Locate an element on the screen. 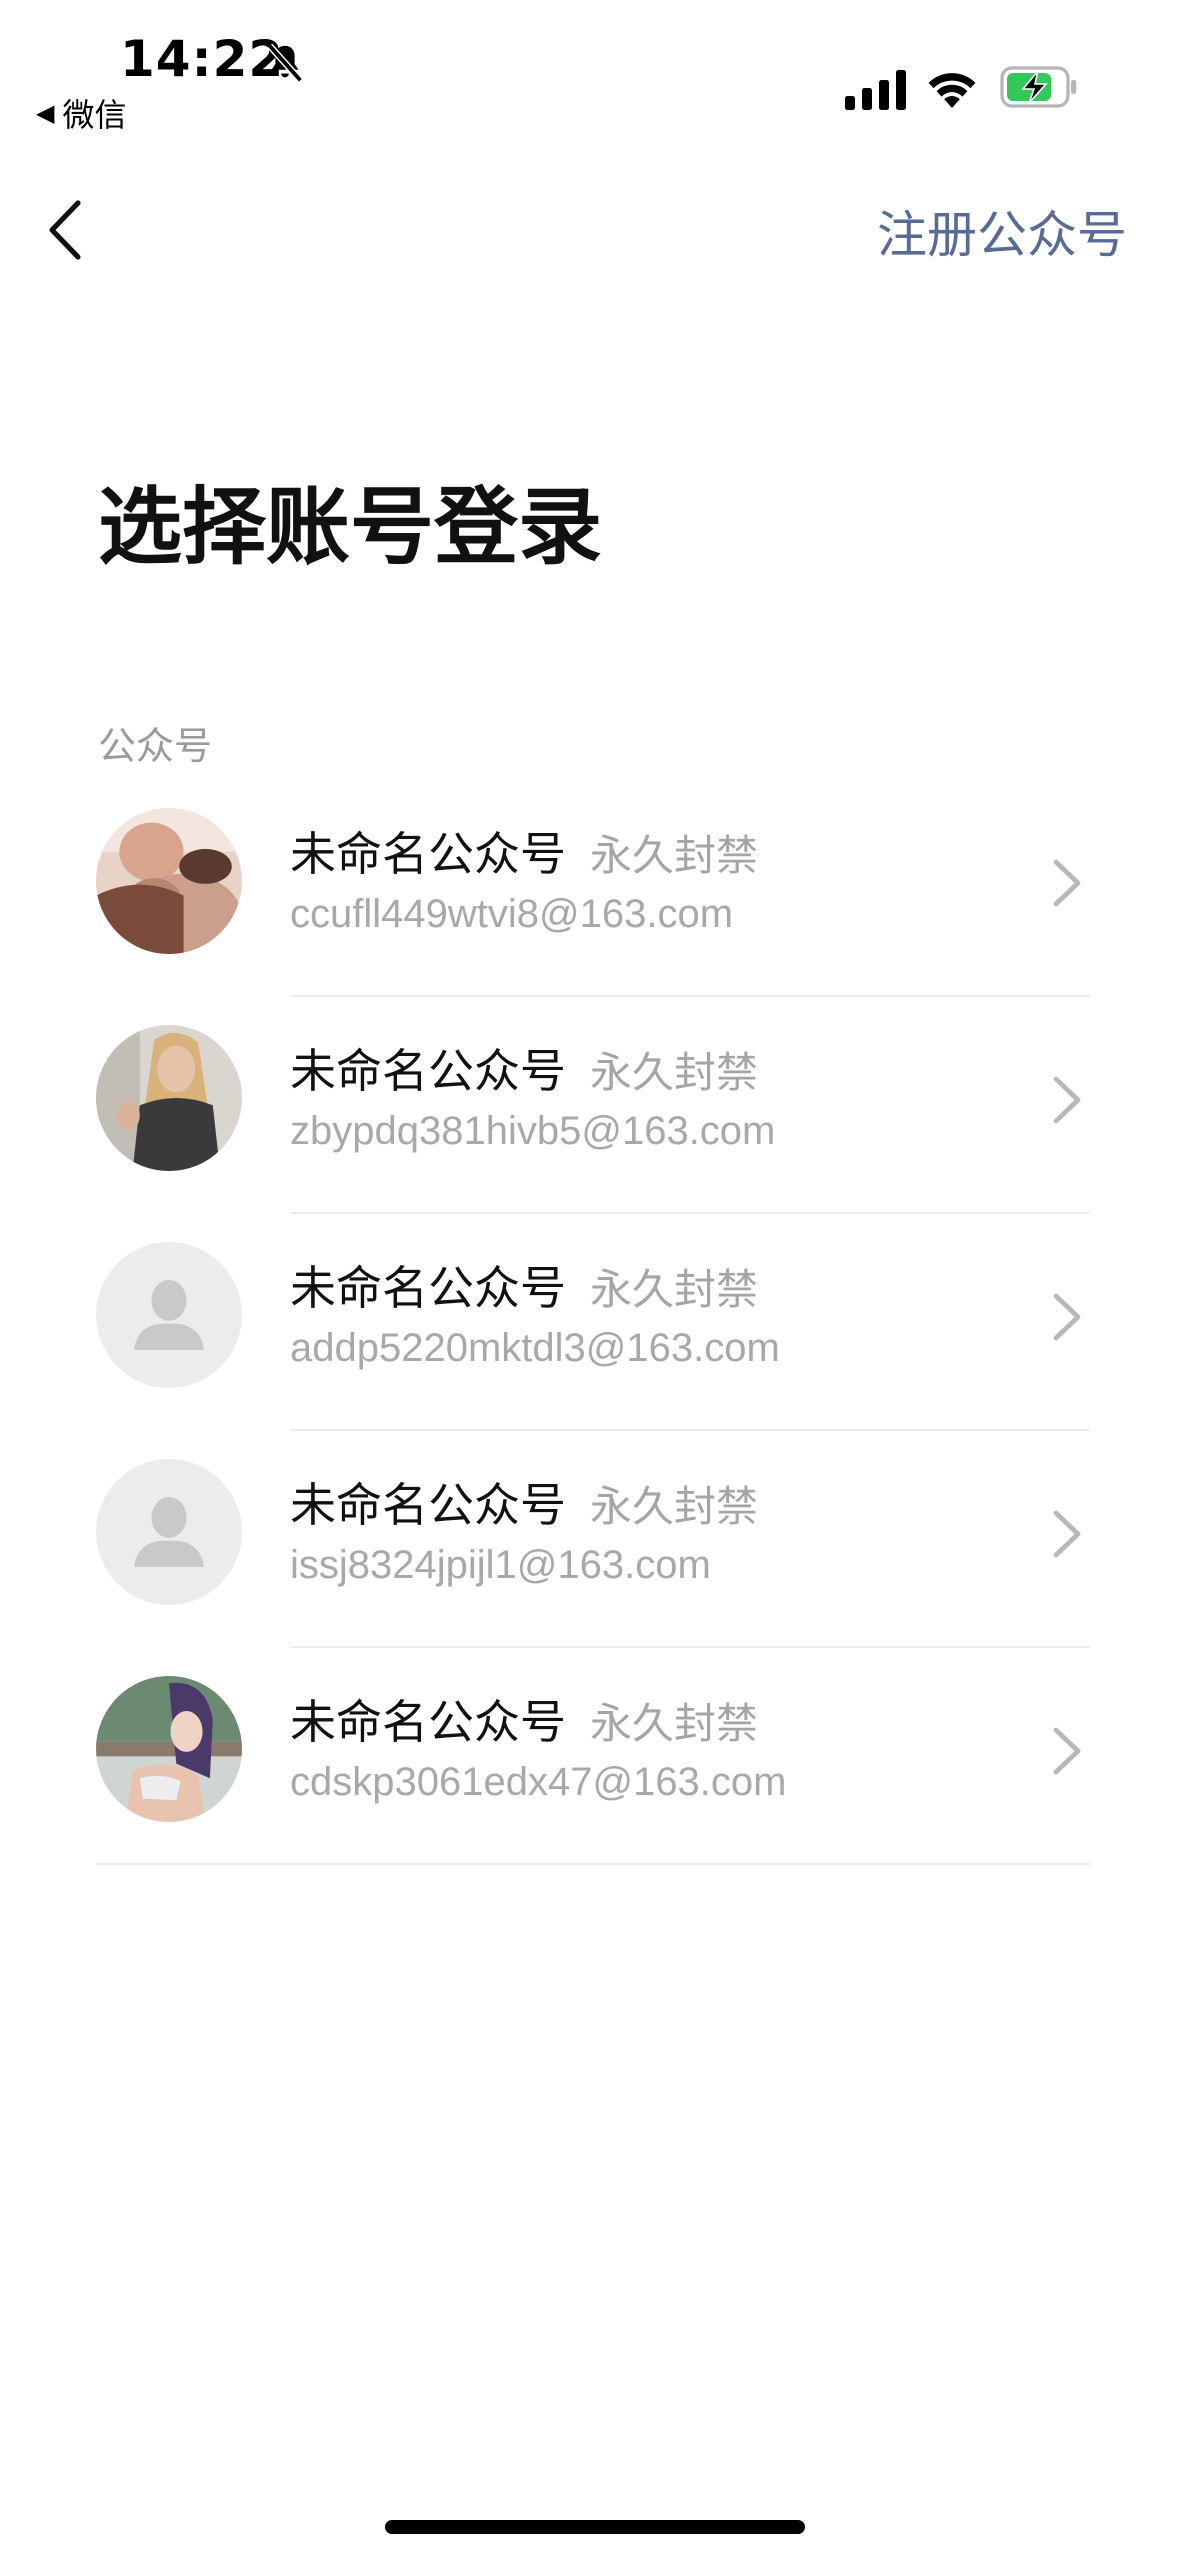  row-divider is located at coordinates (593, 1864).